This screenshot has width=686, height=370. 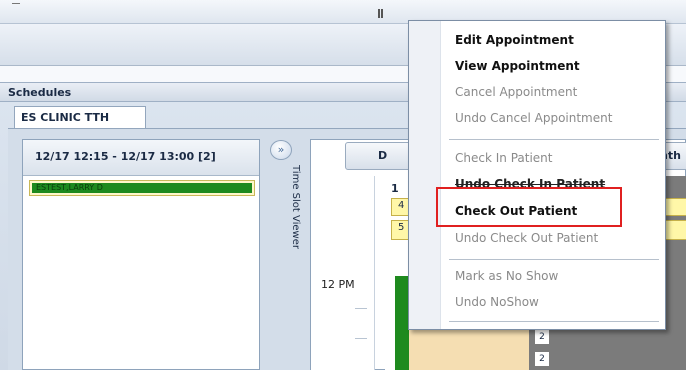 What do you see at coordinates (343, 273) in the screenshot?
I see `time-column: 12 PM` at bounding box center [343, 273].